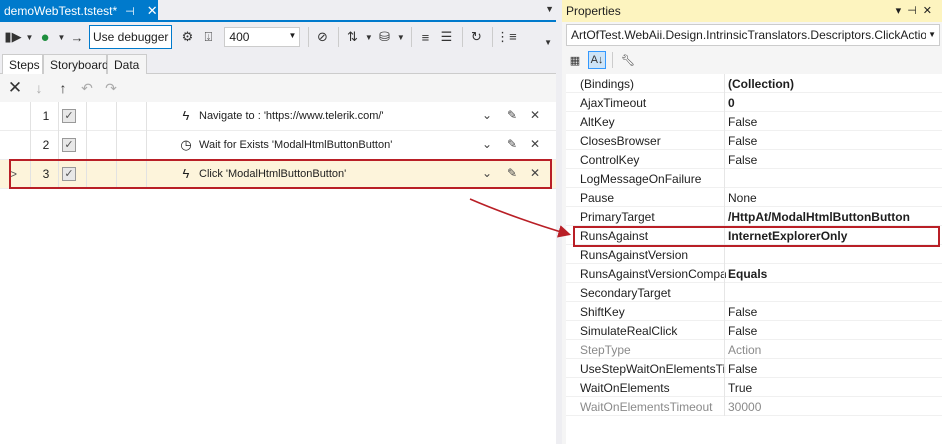 This screenshot has width=942, height=444. What do you see at coordinates (834, 198) in the screenshot?
I see `property-value: None` at bounding box center [834, 198].